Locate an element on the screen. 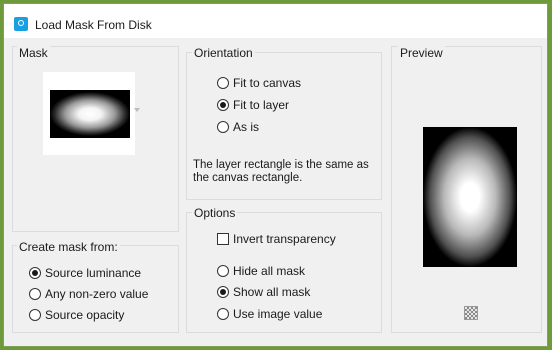 The width and height of the screenshot is (552, 350). chevron-down-icon is located at coordinates (137, 110).